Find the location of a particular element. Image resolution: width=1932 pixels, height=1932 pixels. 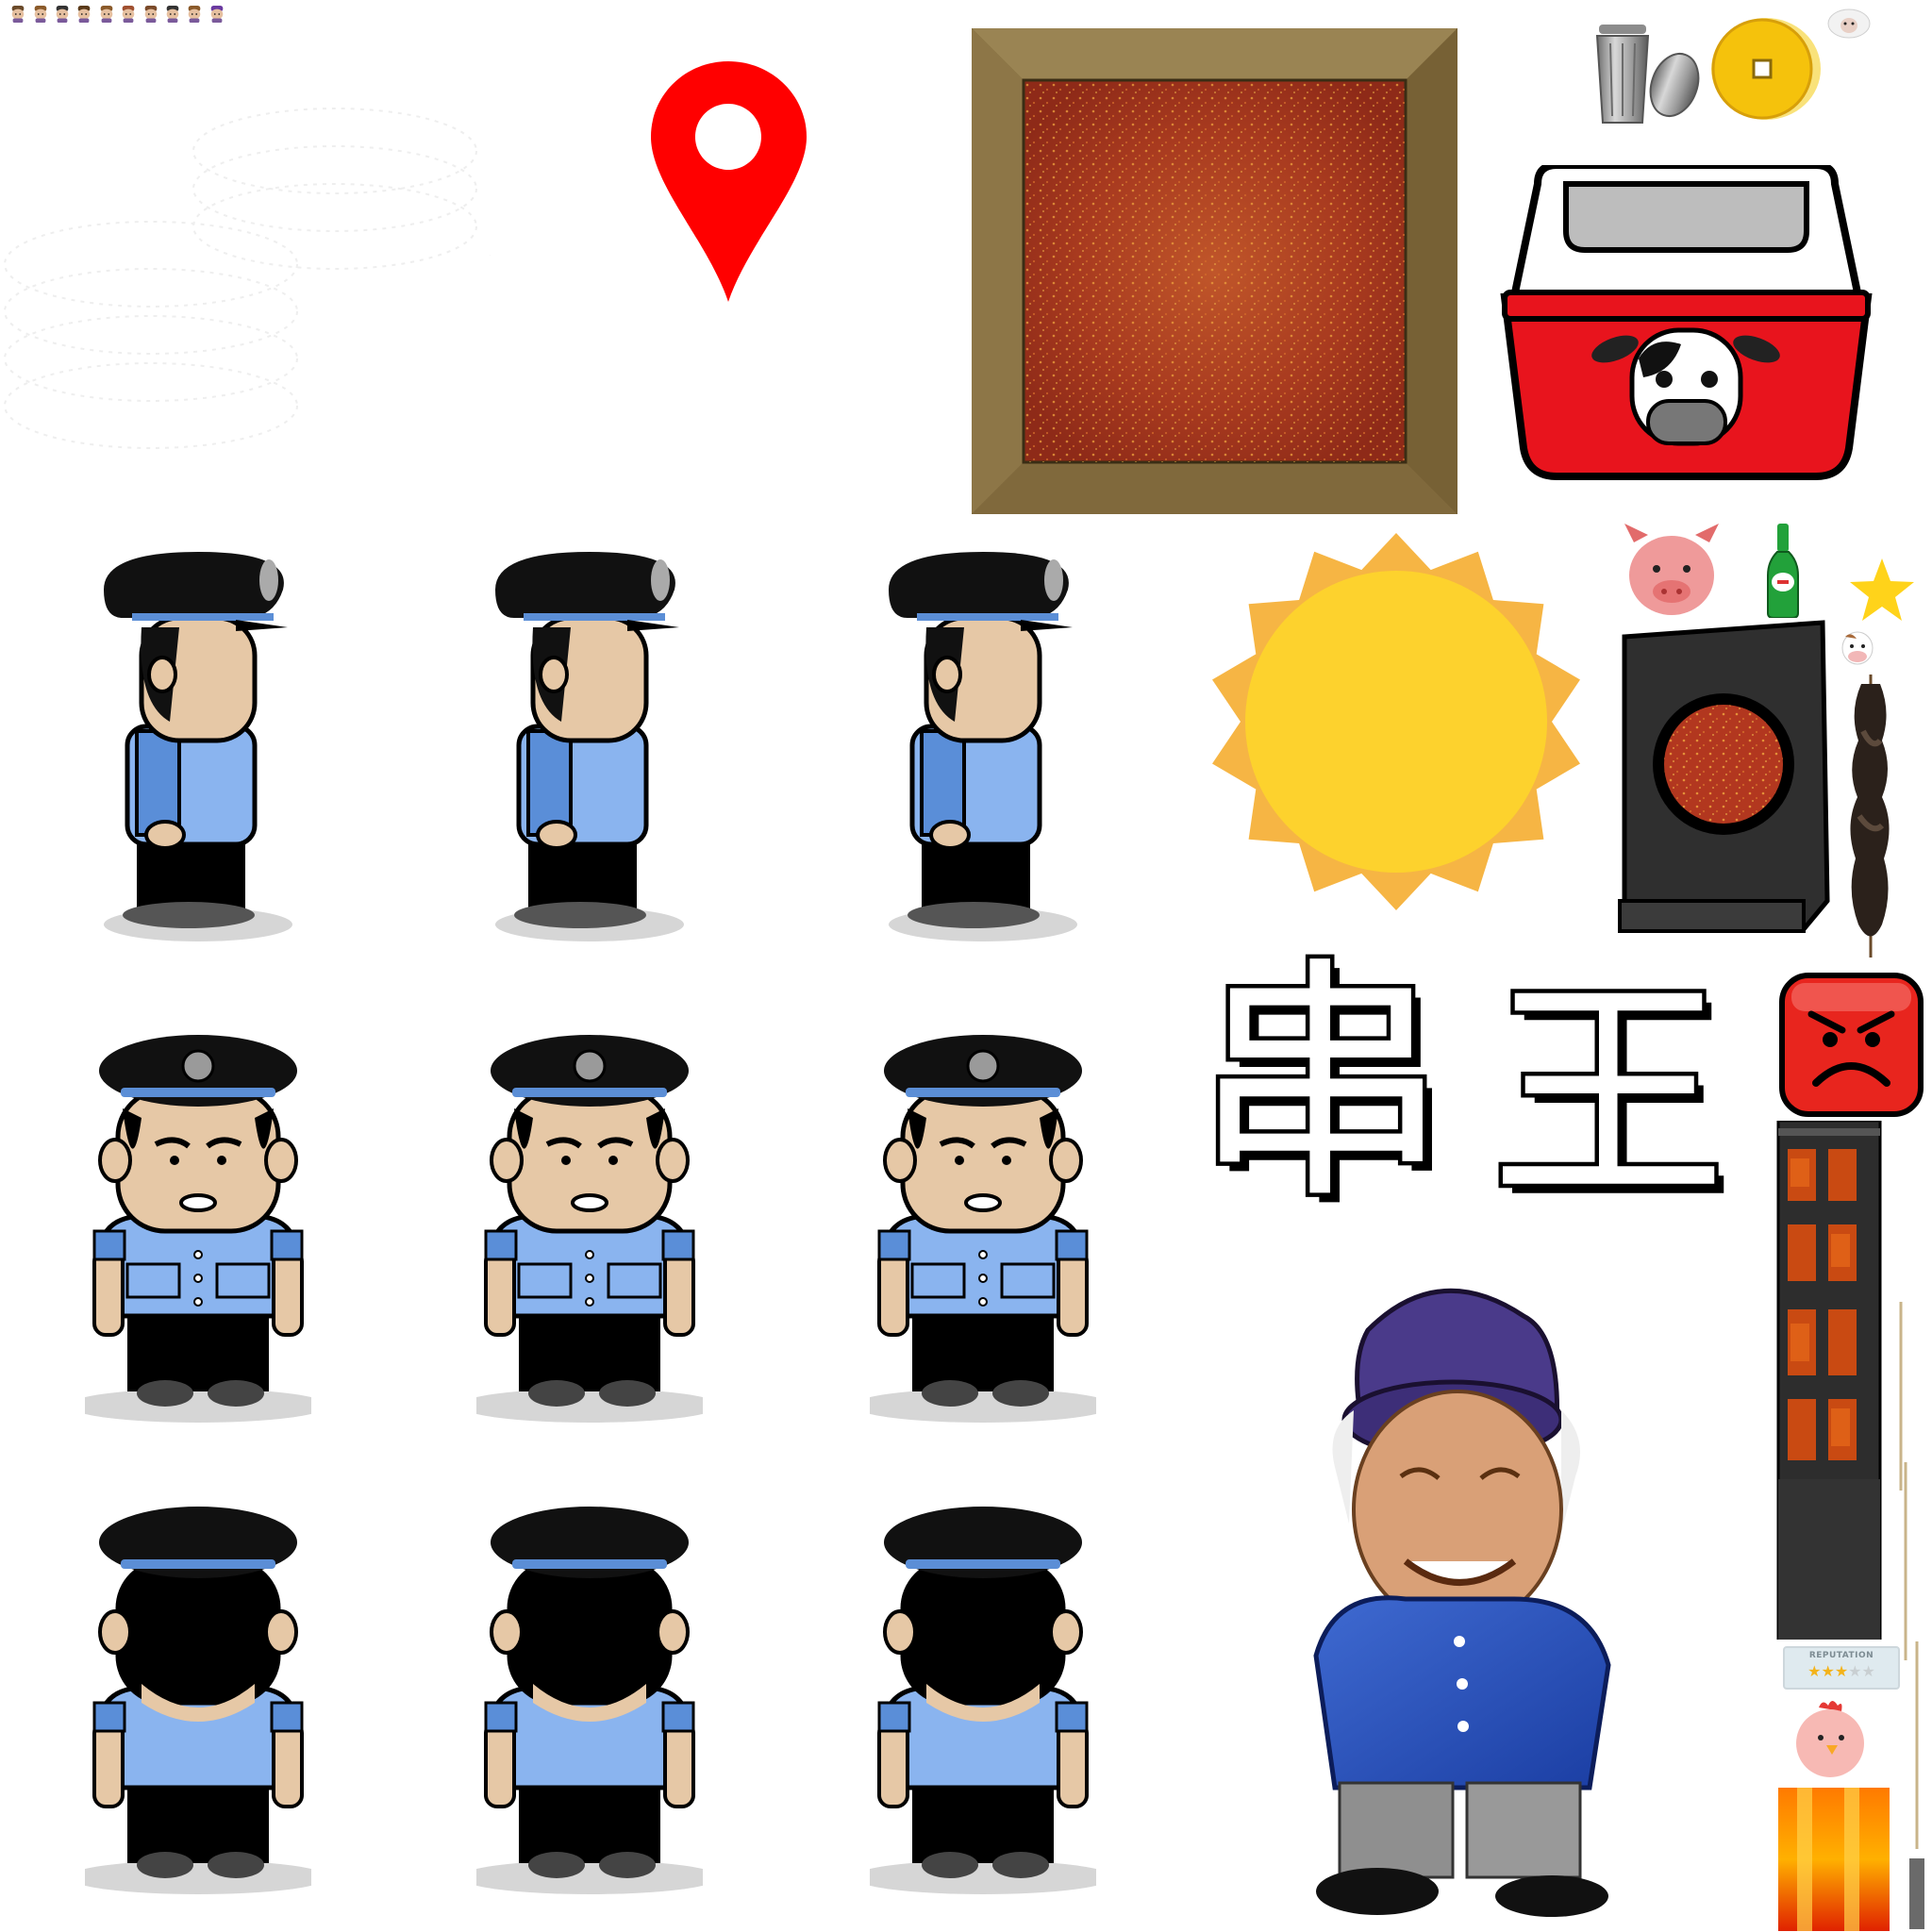

reputation-card: REPUTATION ★★★★★ is located at coordinates (1841, 1668).